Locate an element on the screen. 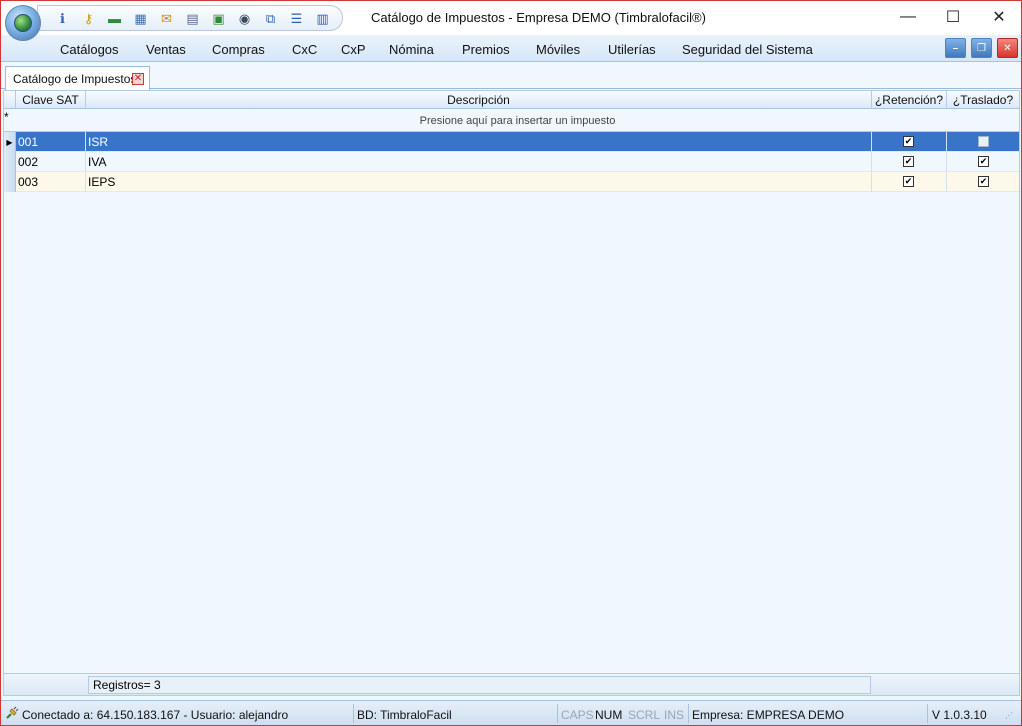  money-icon: ▬ is located at coordinates (114, 18).